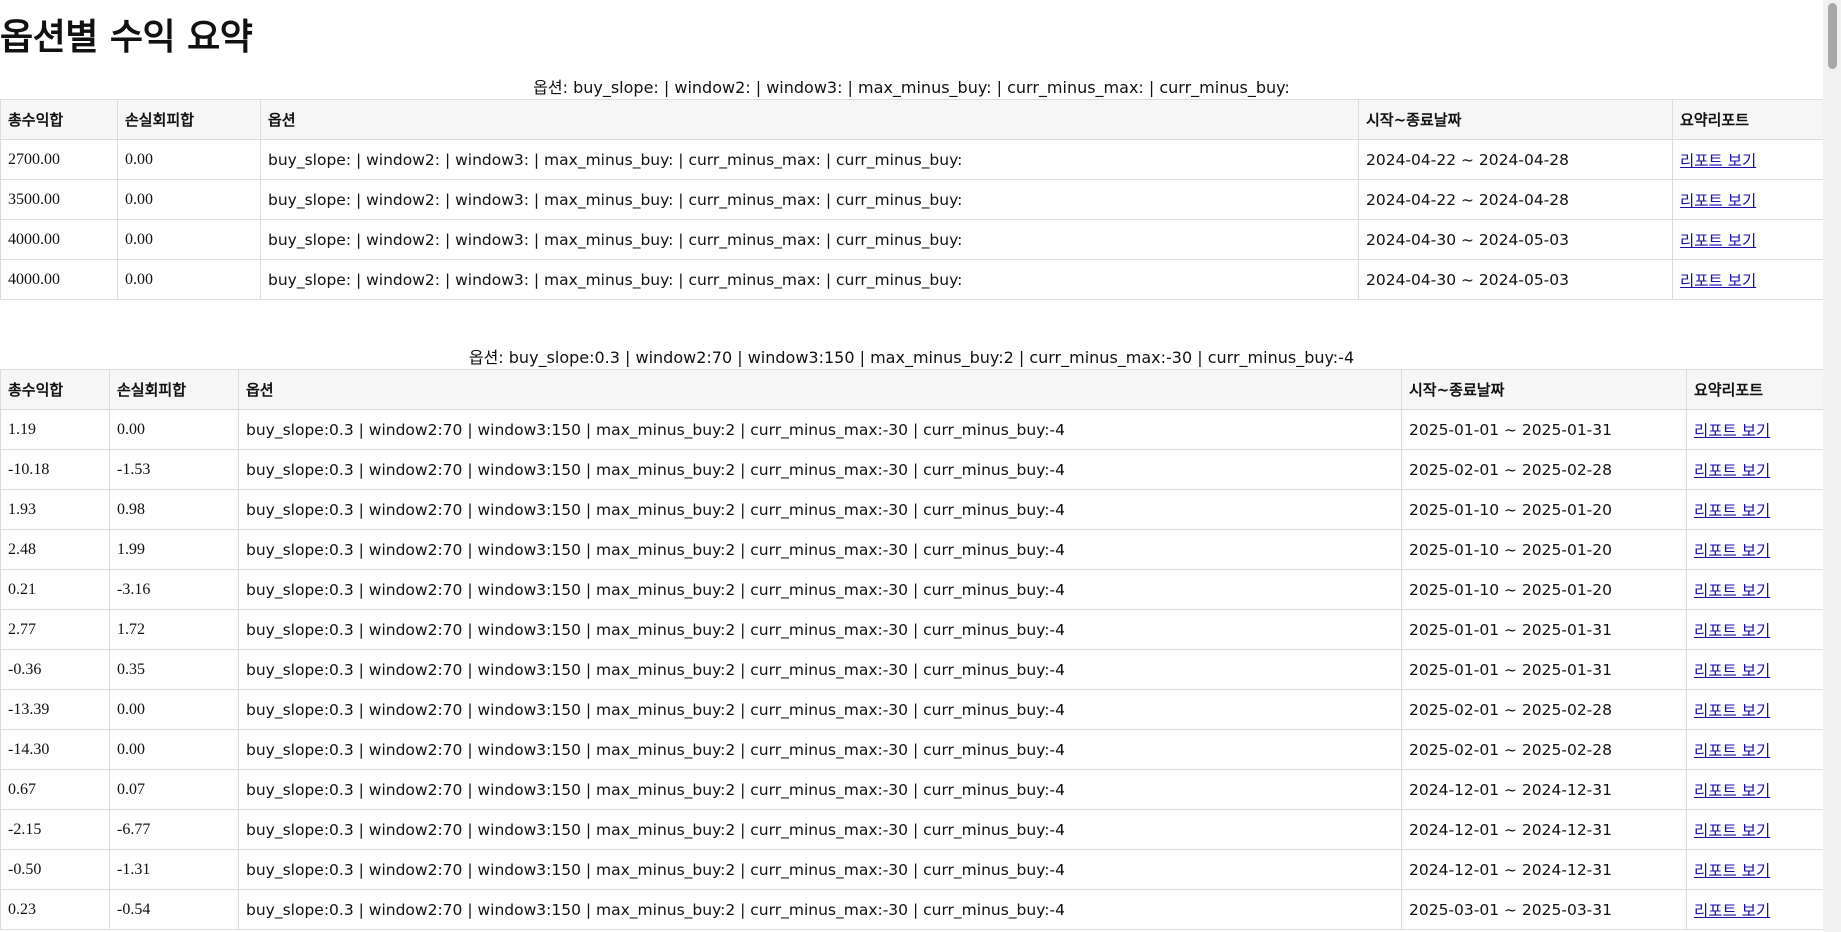  Describe the element at coordinates (174, 549) in the screenshot. I see `loss-avoid-cell: 1.99` at that location.